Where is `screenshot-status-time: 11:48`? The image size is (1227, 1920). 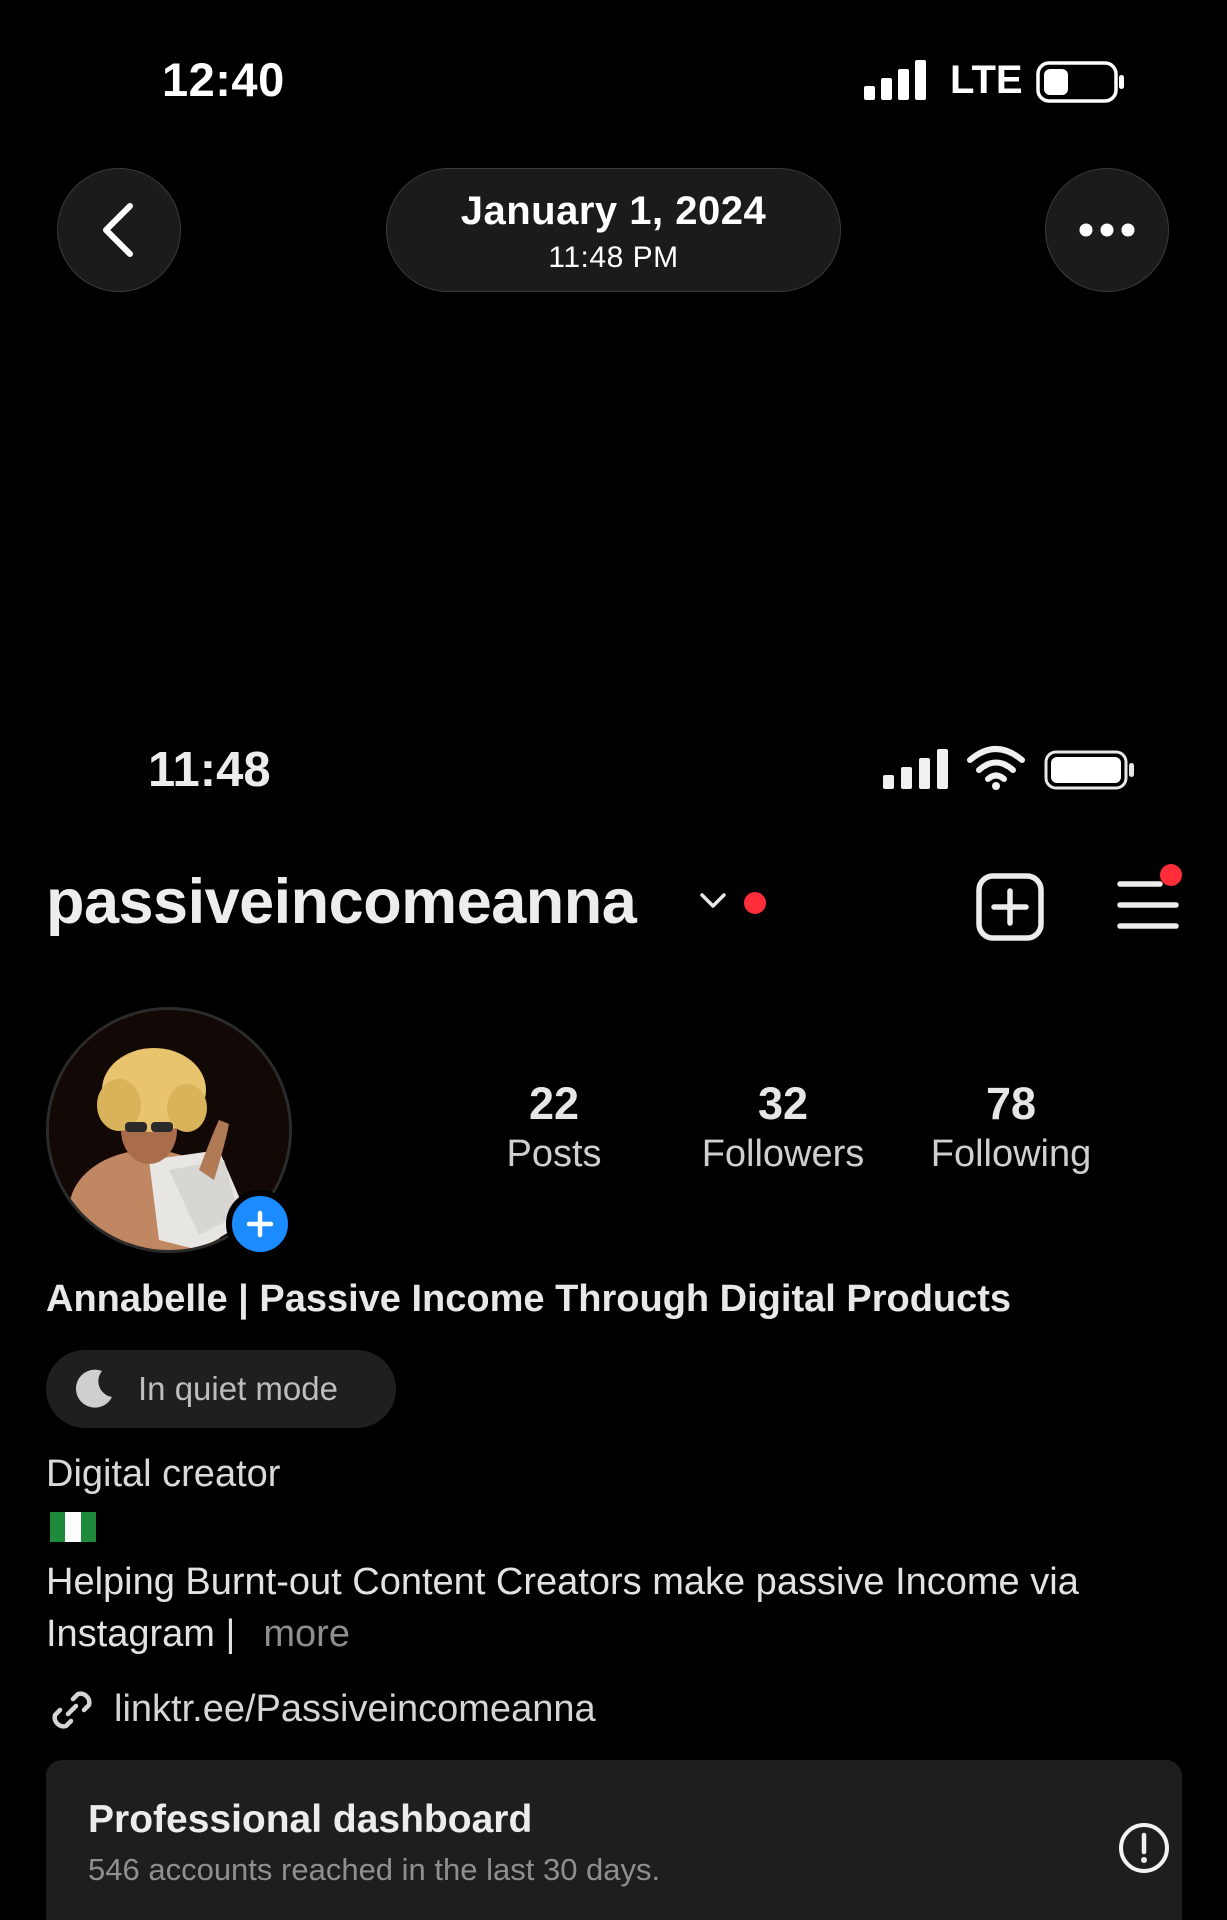
screenshot-status-time: 11:48 is located at coordinates (209, 770).